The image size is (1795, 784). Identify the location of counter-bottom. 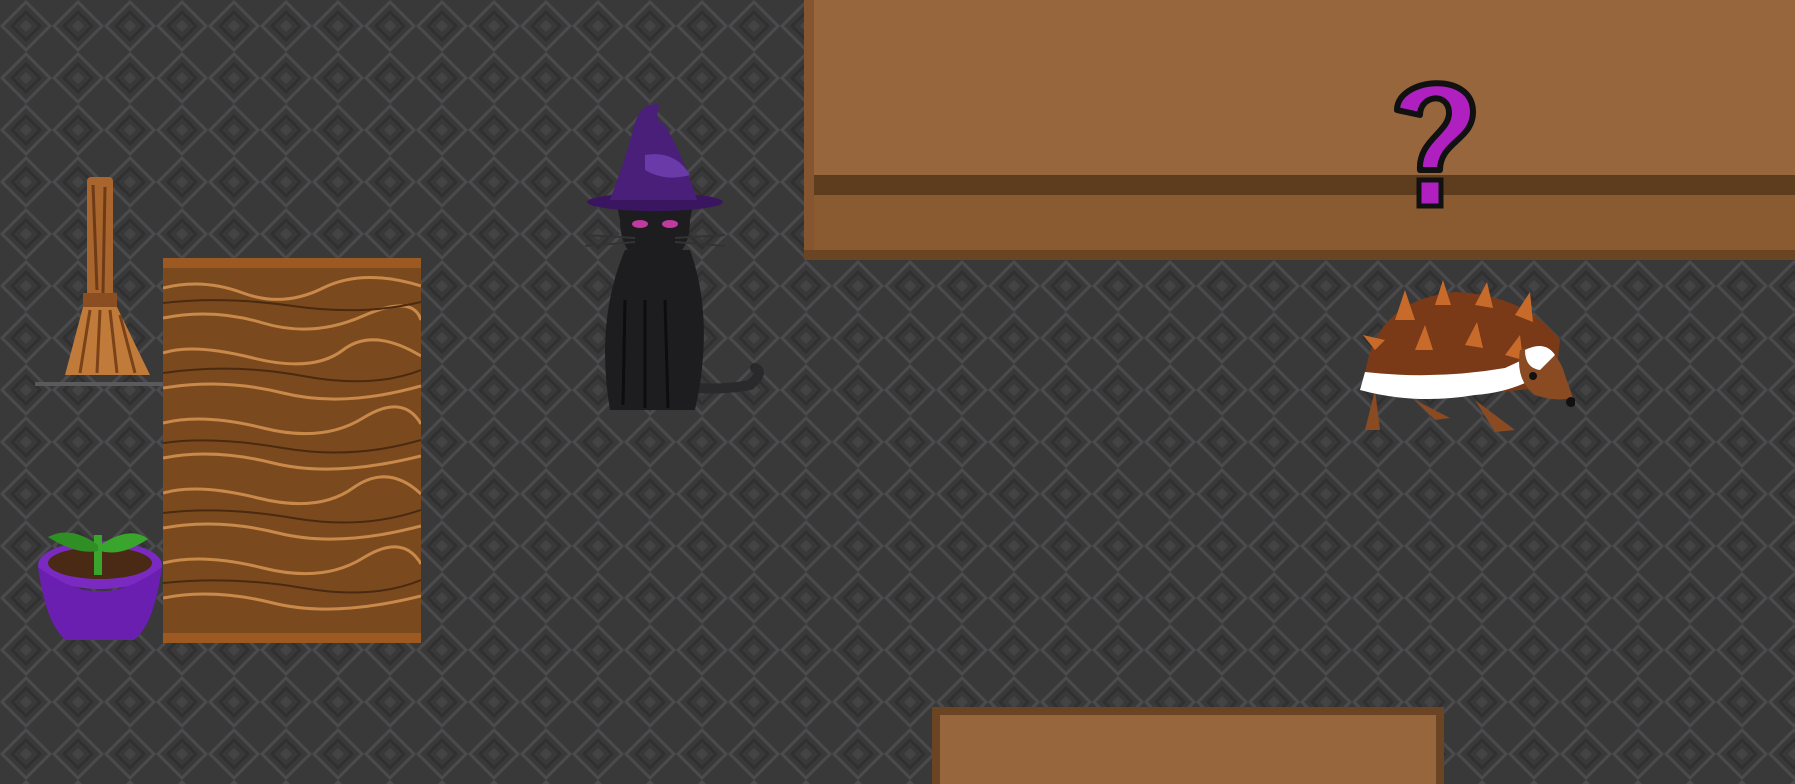
(1188, 745).